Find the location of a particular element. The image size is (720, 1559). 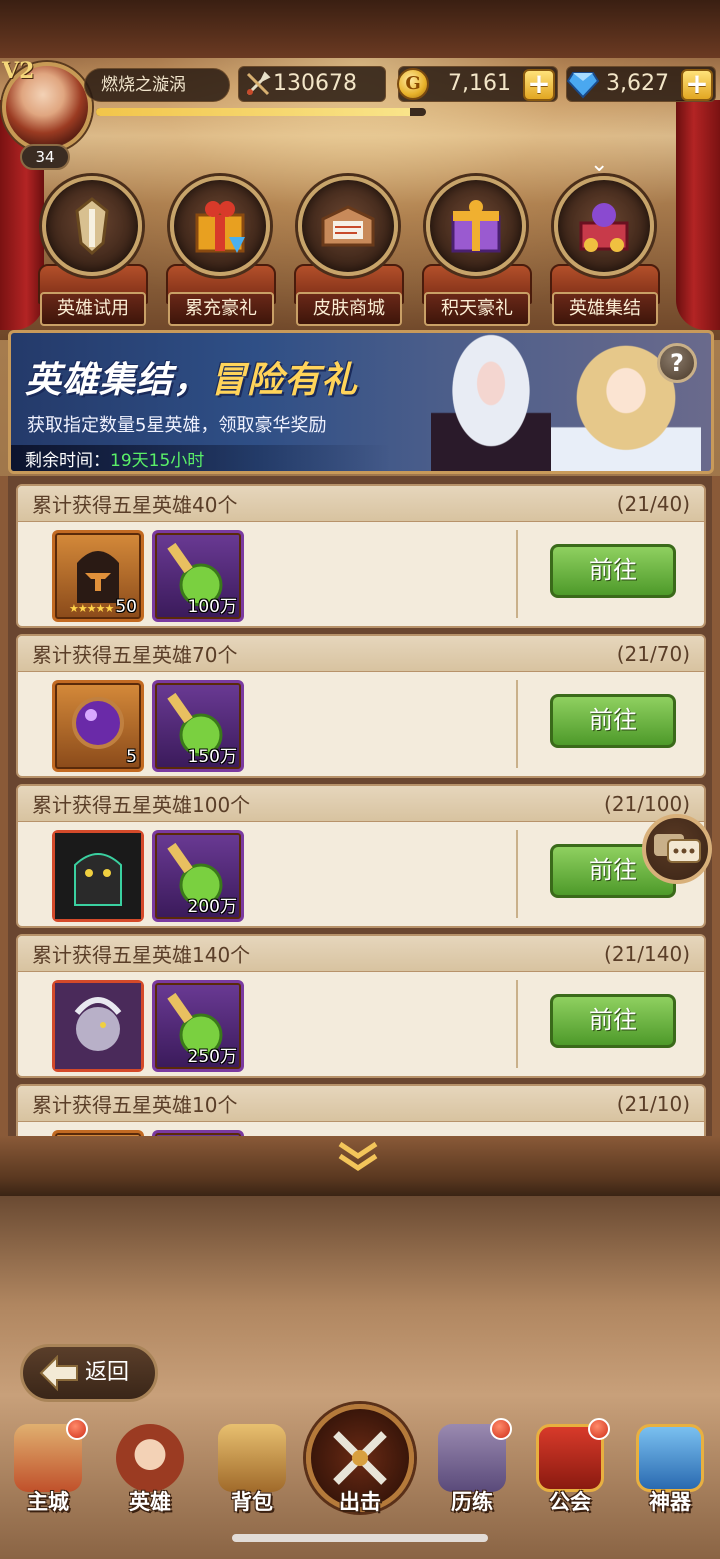

exp-potion-icon: 100万 is located at coordinates (198, 576).